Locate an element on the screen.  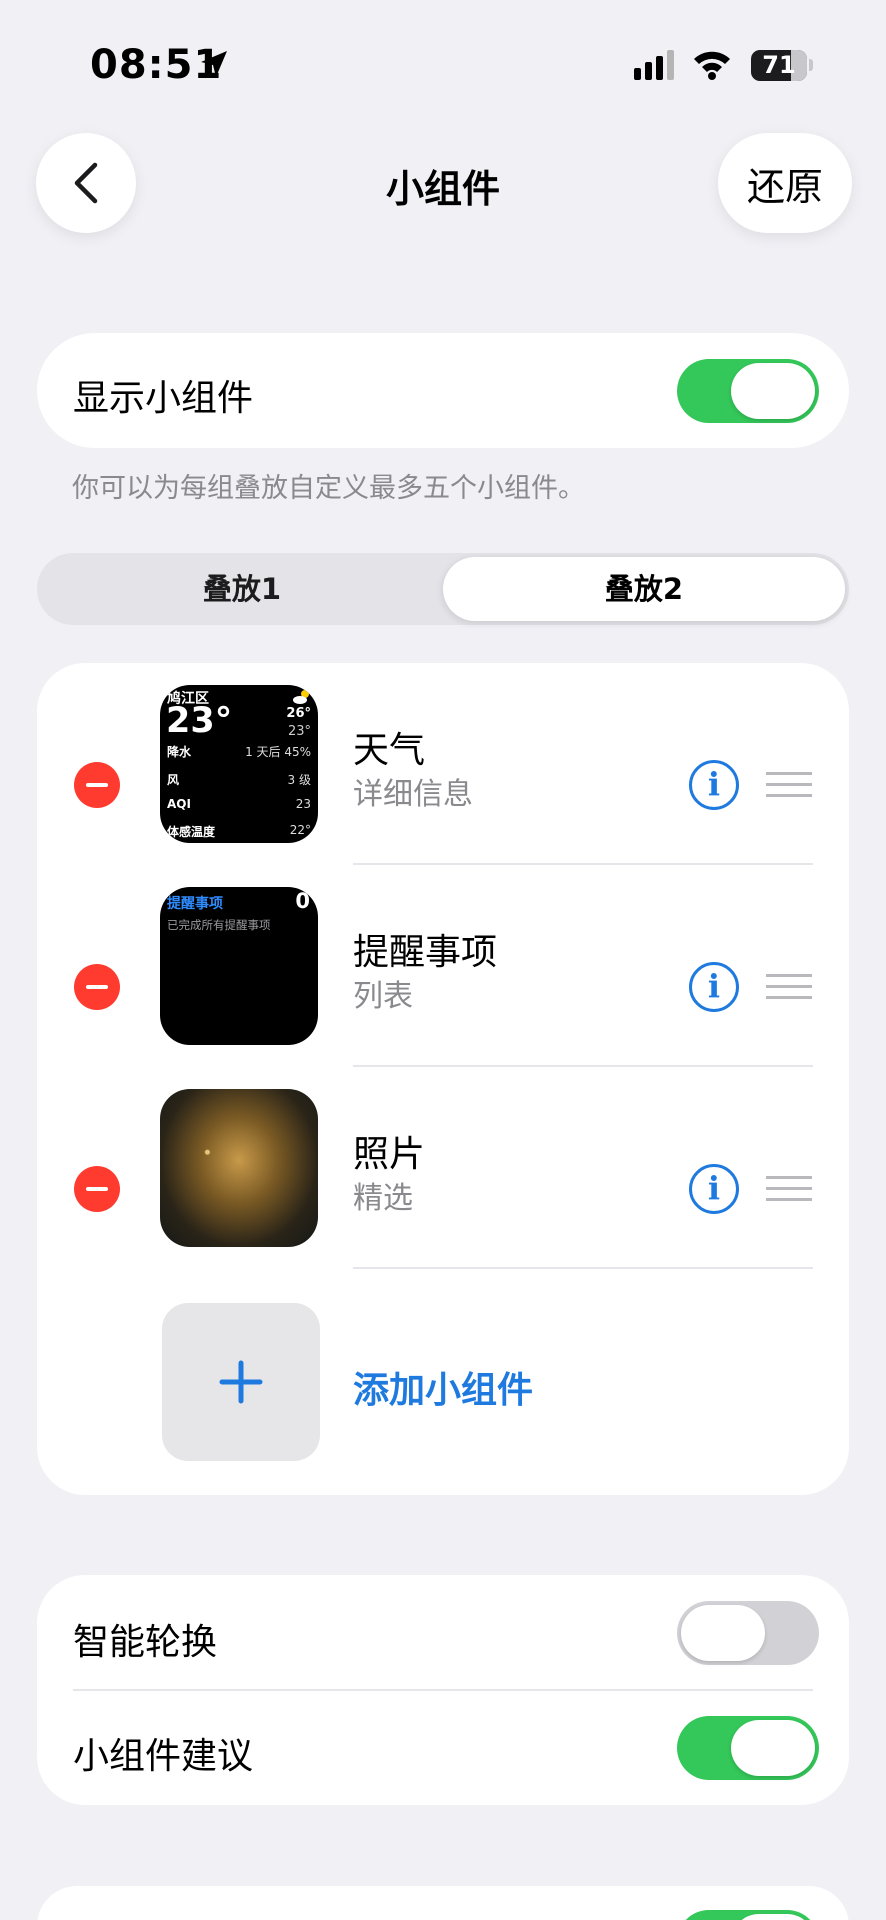
rotation-settings-card: 智能轮换 小组件建议 is located at coordinates (443, 1690).